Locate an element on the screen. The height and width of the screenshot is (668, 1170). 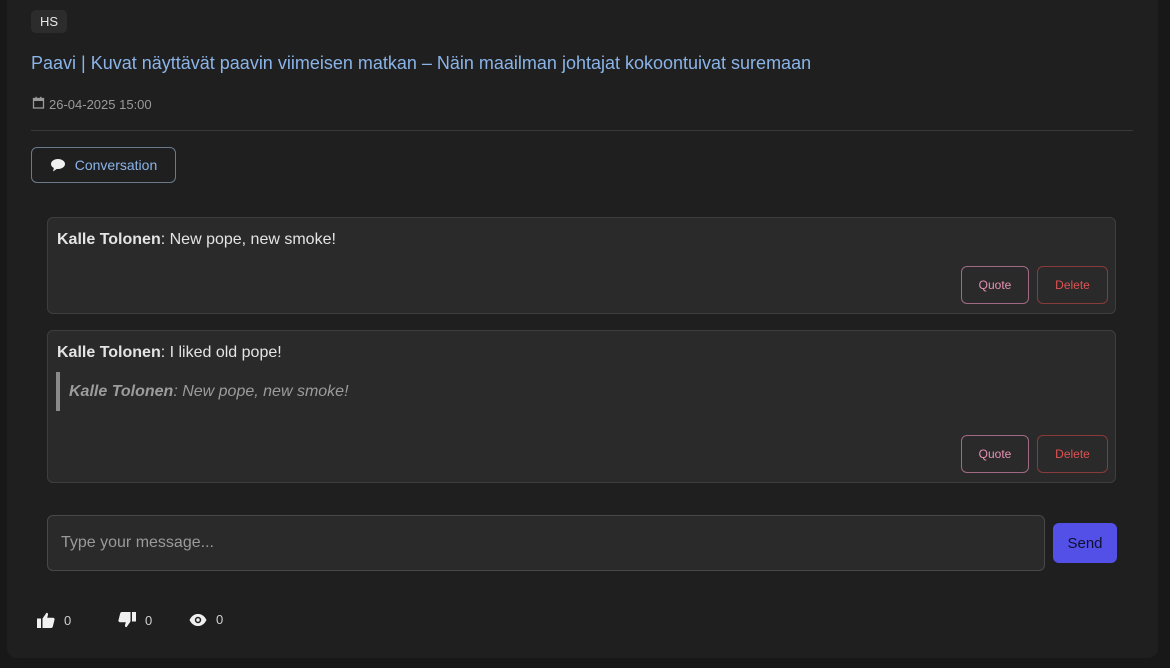
message-body: : I liked old pope! is located at coordinates (221, 352).